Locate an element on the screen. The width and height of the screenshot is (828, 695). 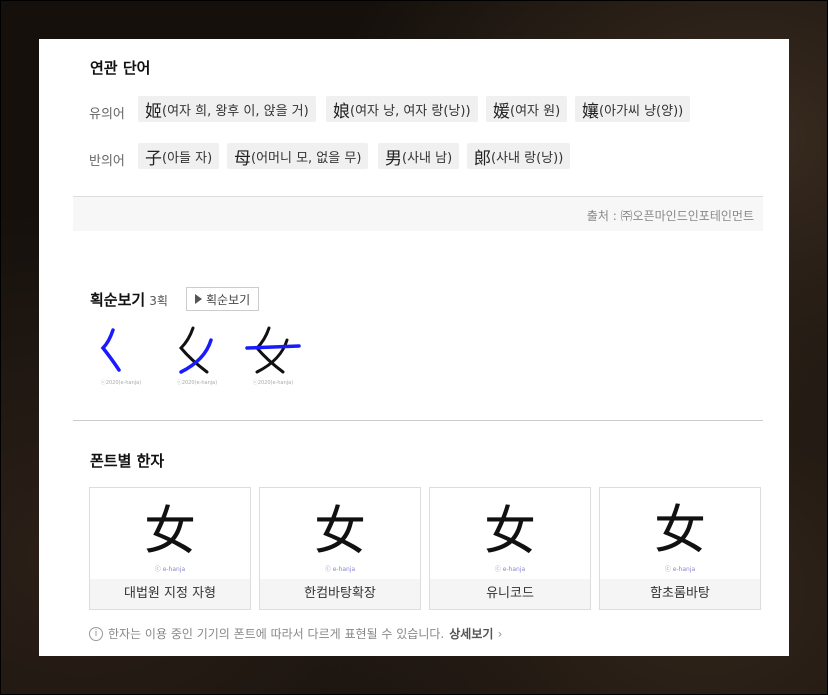
antonym-desc: (아들 자) is located at coordinates (187, 158).